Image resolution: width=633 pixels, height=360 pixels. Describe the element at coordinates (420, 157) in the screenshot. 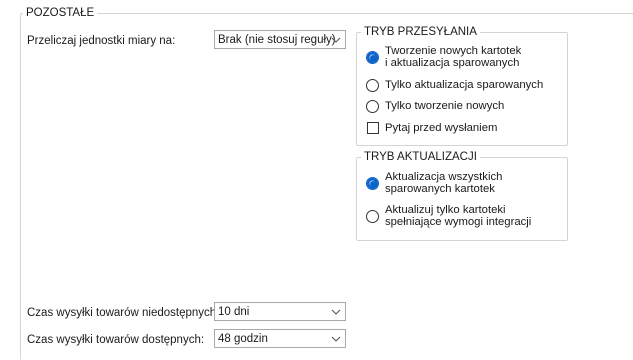

I see `update-mode-title: TRYB AKTUALIZACJI` at that location.